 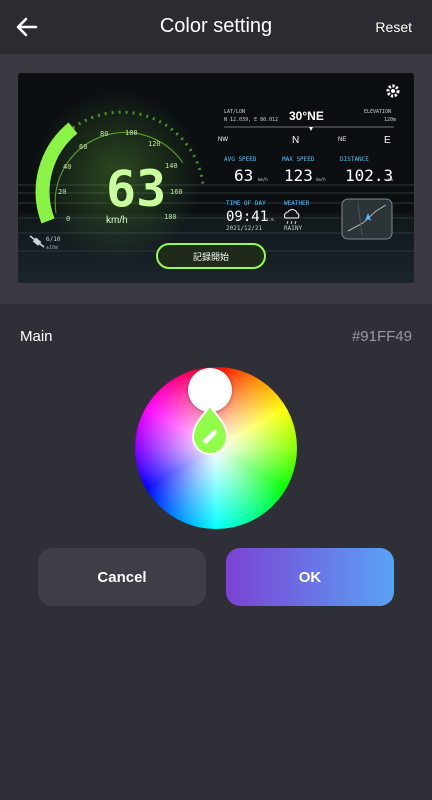 What do you see at coordinates (62, 192) in the screenshot?
I see `gauge-tick: 20` at bounding box center [62, 192].